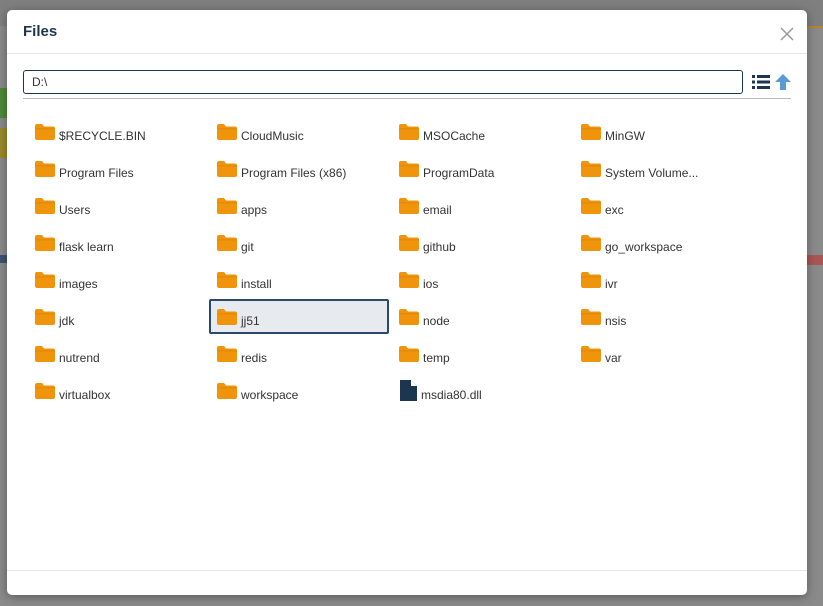 This screenshot has width=823, height=606. I want to click on item-label: var, so click(613, 357).